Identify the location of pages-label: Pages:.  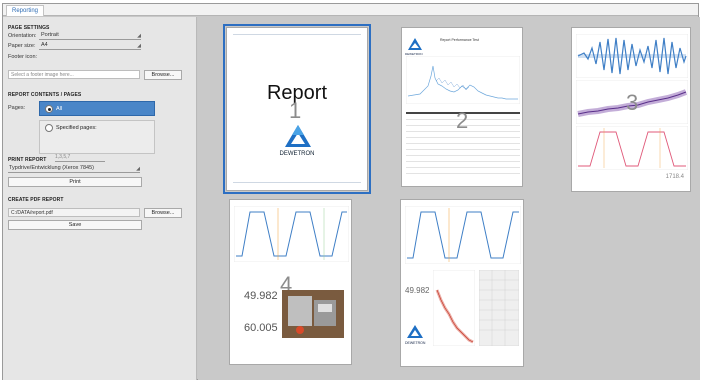
(17, 108).